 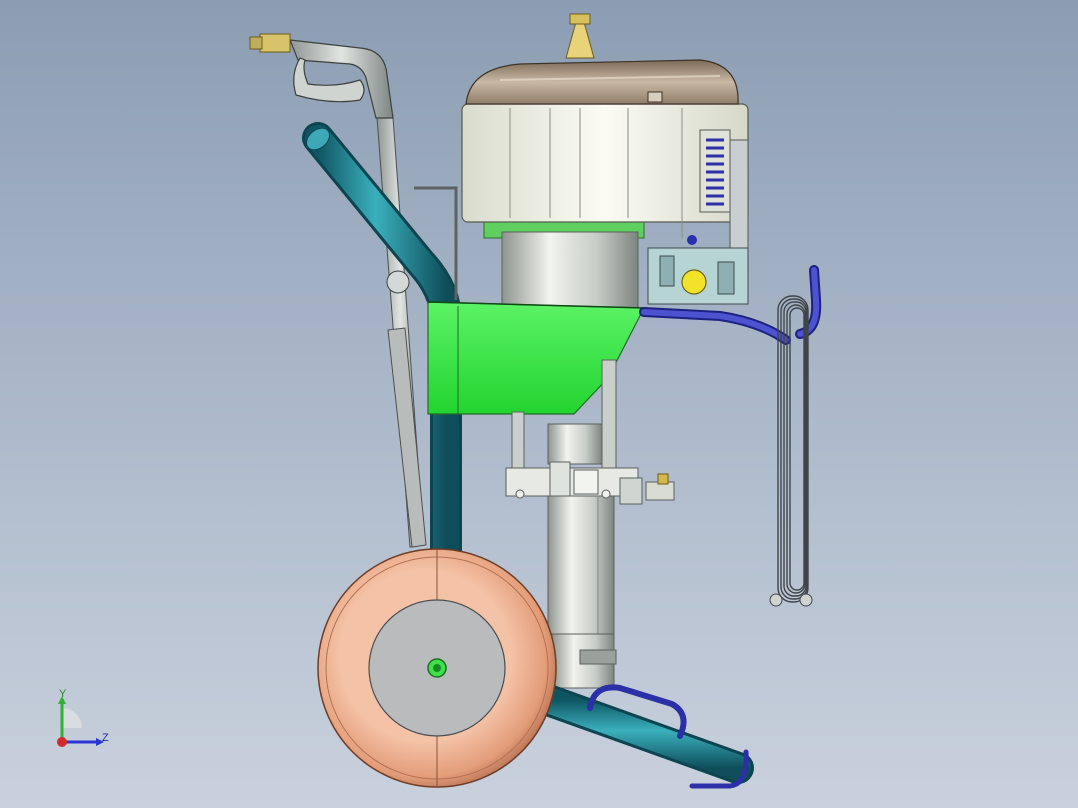 I want to click on x-axis-origin, so click(x=62, y=742).